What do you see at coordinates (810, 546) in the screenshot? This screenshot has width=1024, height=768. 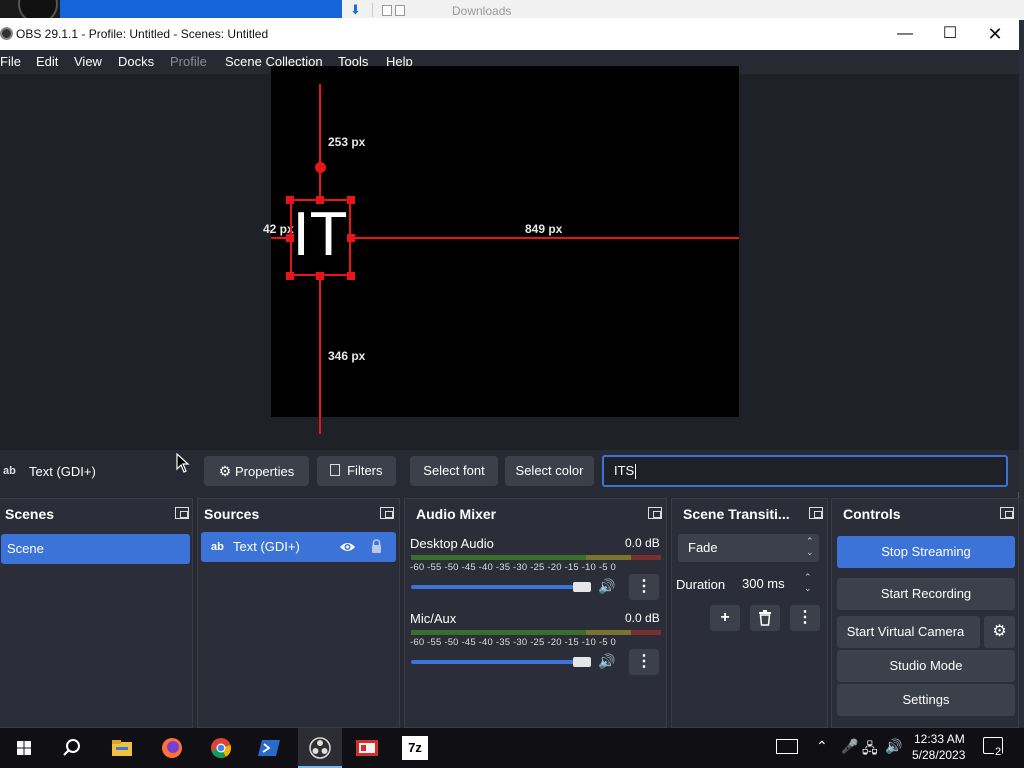 I see `updown-chevron-icon: ⌃ ⌄` at bounding box center [810, 546].